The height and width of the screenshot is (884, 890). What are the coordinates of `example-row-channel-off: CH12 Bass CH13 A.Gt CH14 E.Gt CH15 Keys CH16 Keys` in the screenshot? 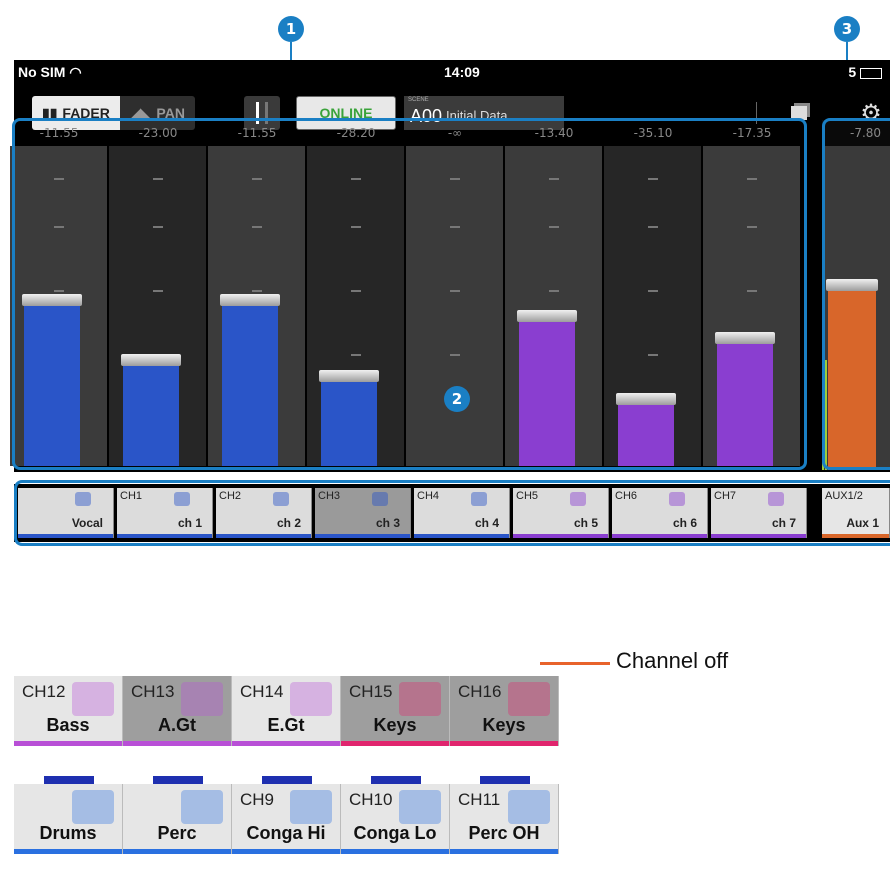 It's located at (286, 711).